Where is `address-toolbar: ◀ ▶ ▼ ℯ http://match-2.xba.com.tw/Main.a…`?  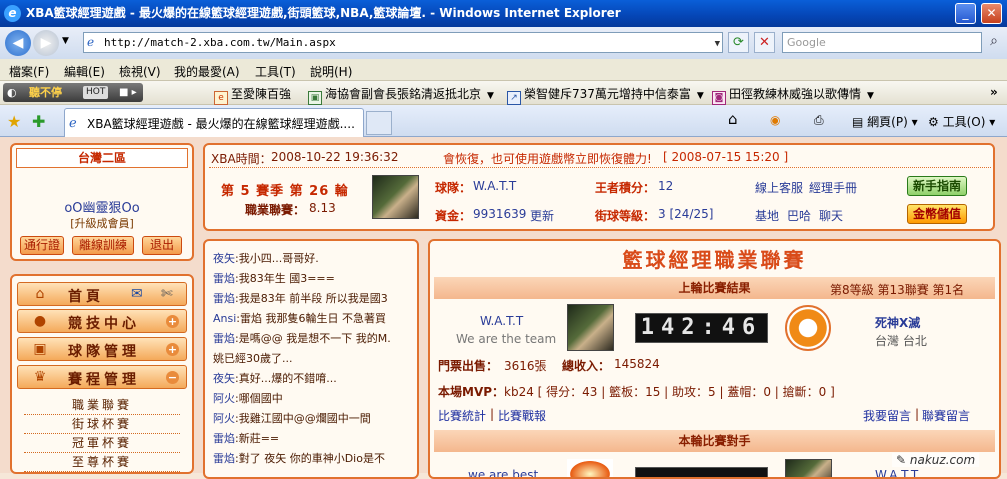 address-toolbar: ◀ ▶ ▼ ℯ http://match-2.xba.com.tw/Main.a… is located at coordinates (503, 43).